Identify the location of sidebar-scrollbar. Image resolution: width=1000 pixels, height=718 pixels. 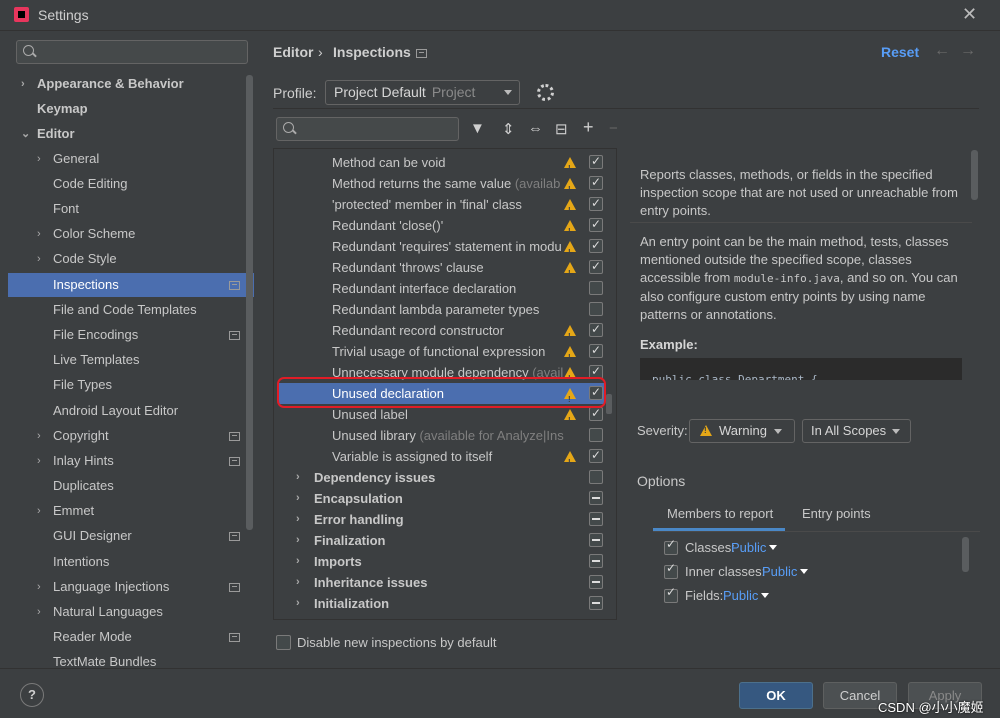
(249, 302).